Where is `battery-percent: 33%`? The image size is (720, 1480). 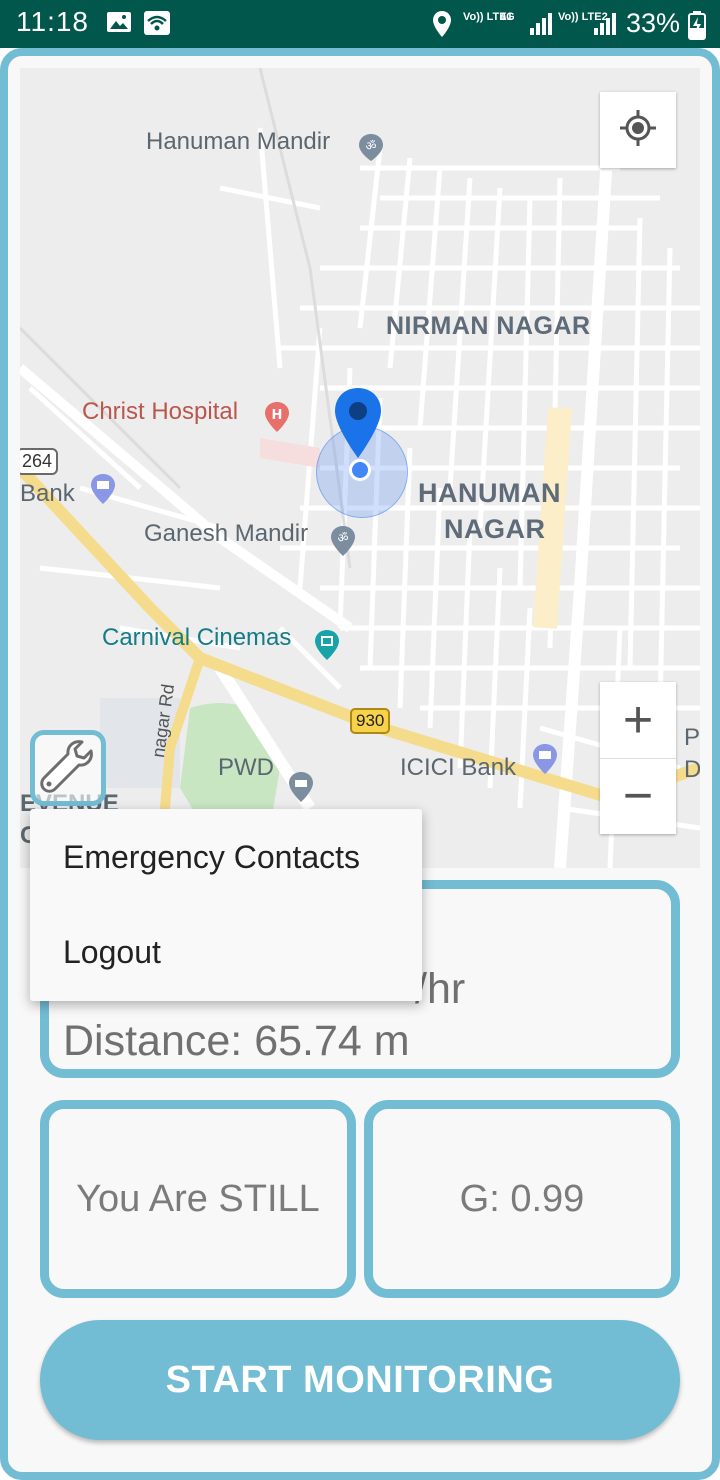
battery-percent: 33% is located at coordinates (653, 23).